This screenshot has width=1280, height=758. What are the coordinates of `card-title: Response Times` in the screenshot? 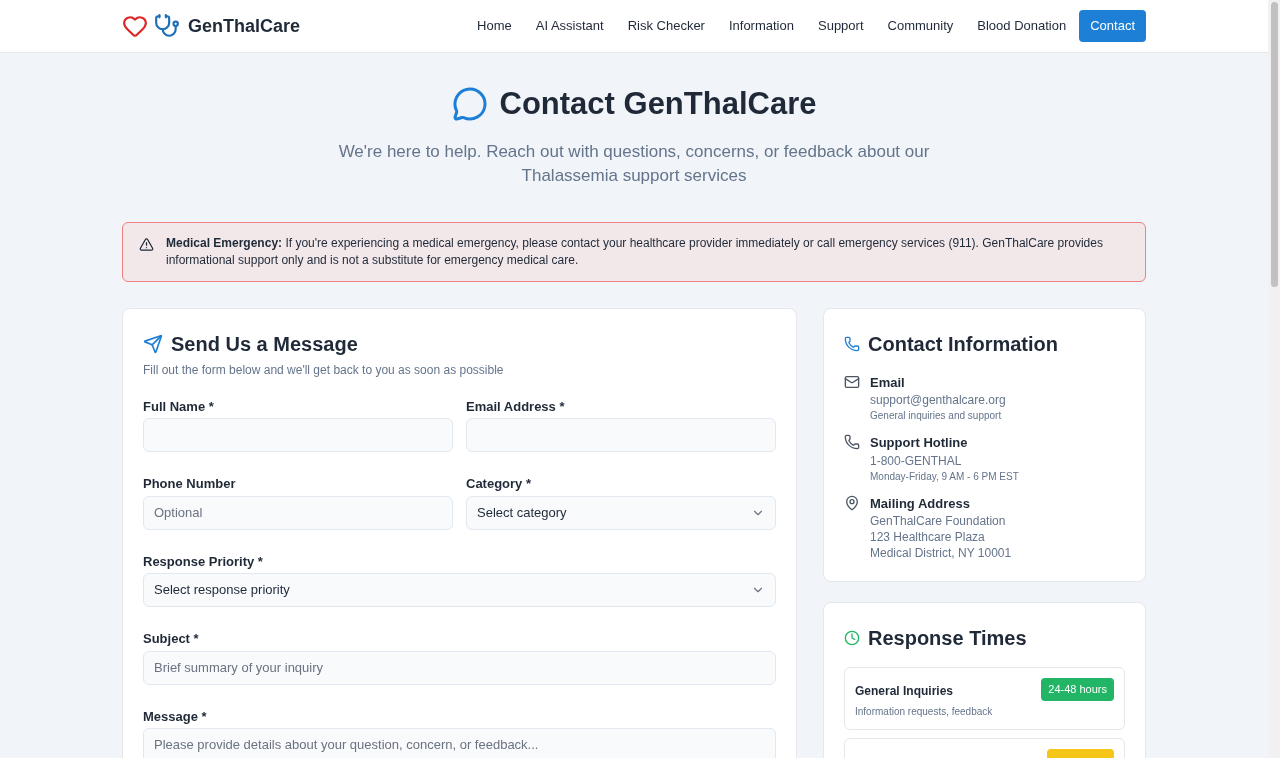 It's located at (947, 638).